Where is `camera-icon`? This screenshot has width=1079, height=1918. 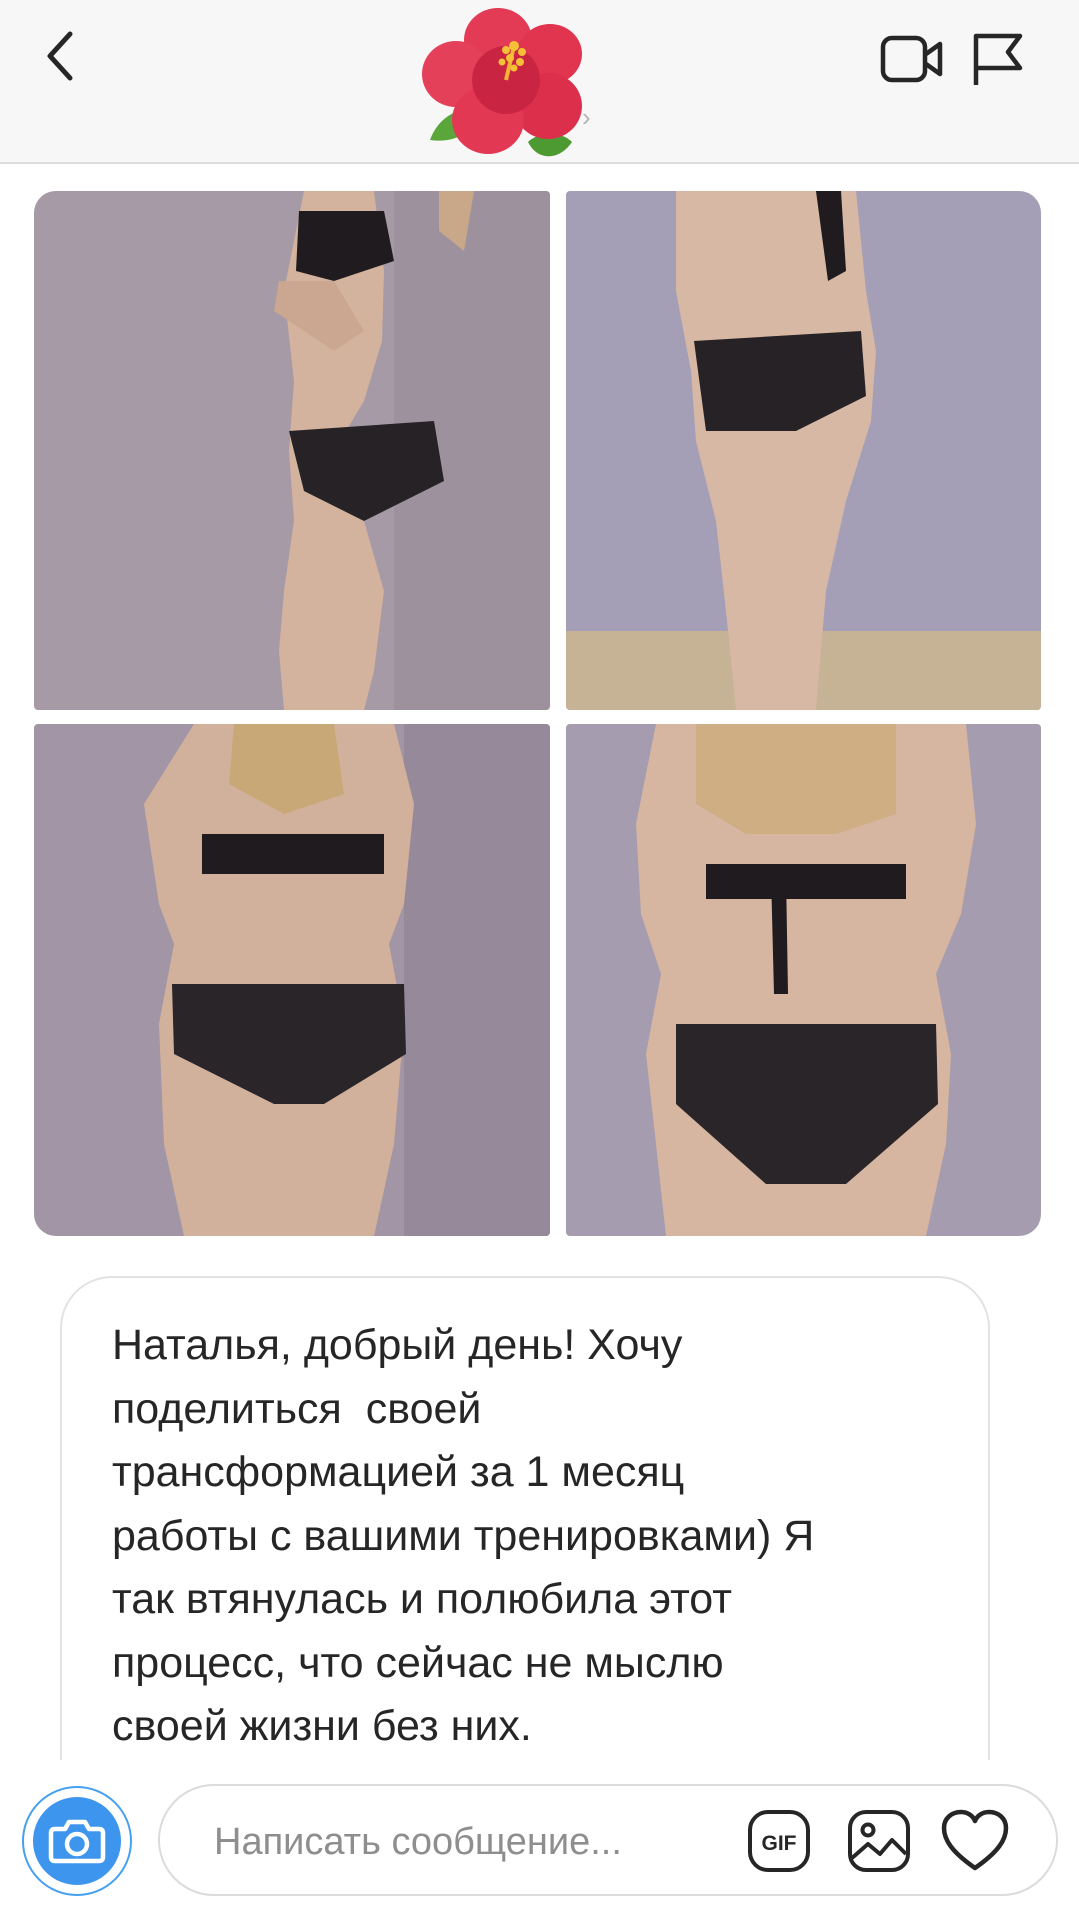 camera-icon is located at coordinates (77, 1841).